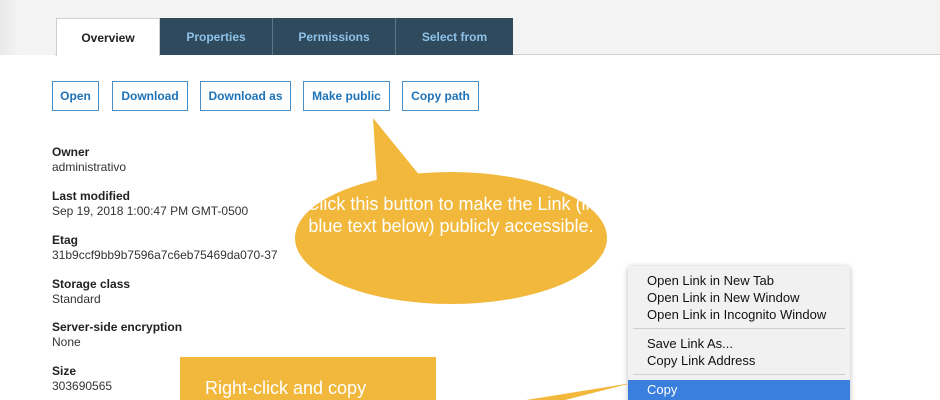  I want to click on menu-item-open-new-window: Open Link in New Window, so click(723, 297).